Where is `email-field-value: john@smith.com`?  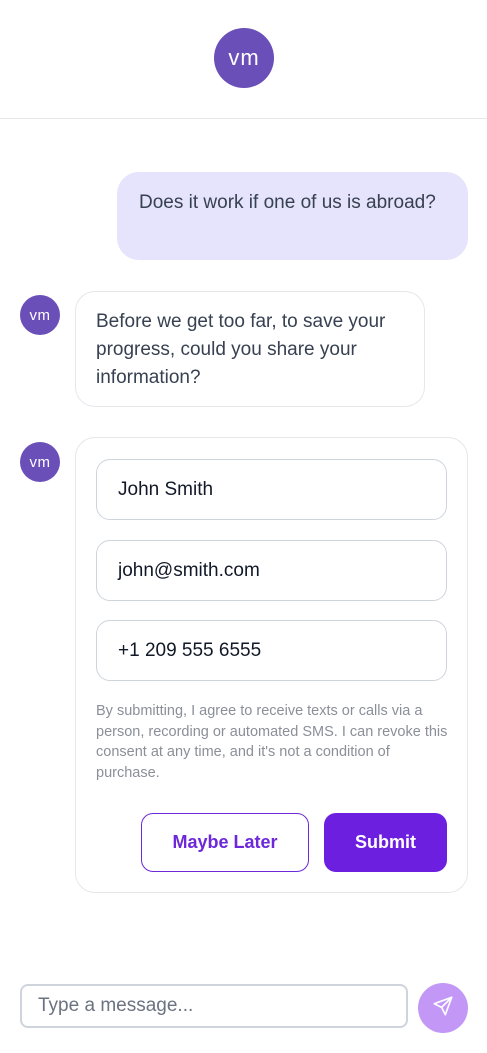 email-field-value: john@smith.com is located at coordinates (189, 570).